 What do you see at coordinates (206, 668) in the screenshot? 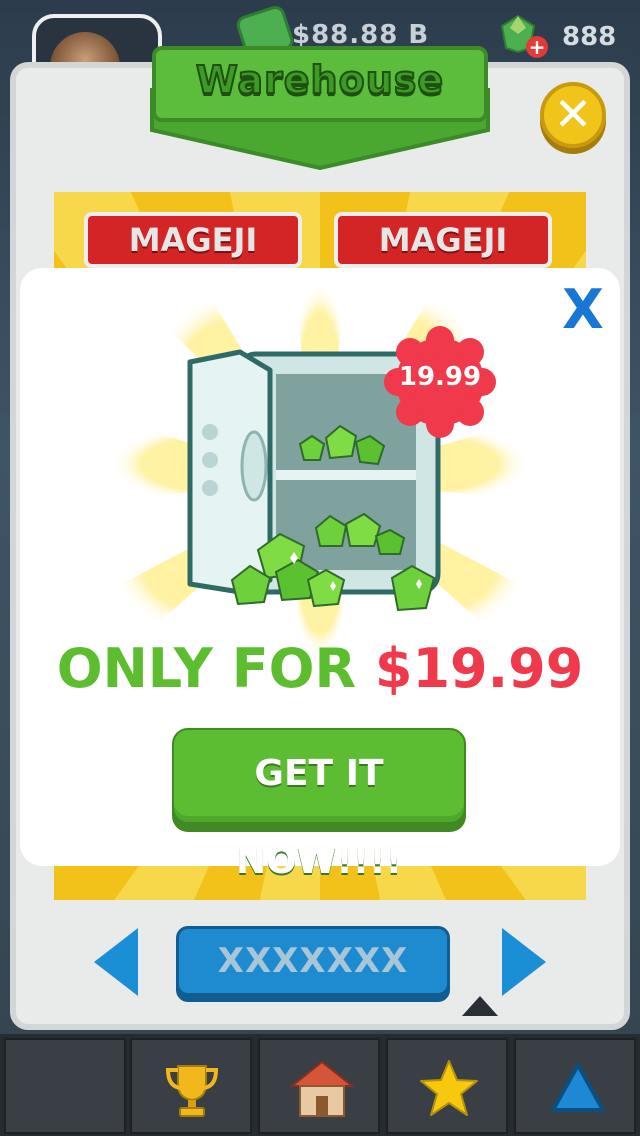
I see `offer-prefix: ONLY FOR` at bounding box center [206, 668].